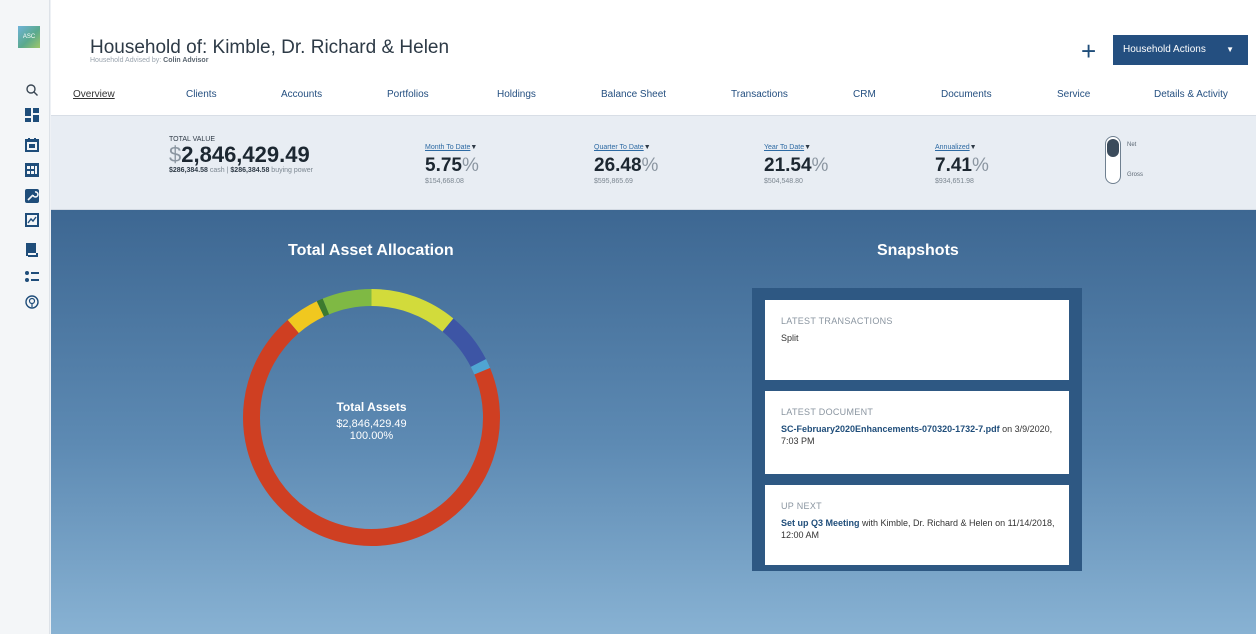 The width and height of the screenshot is (1256, 634). I want to click on year-to-date-dropdown: Year To Date▼, so click(796, 145).